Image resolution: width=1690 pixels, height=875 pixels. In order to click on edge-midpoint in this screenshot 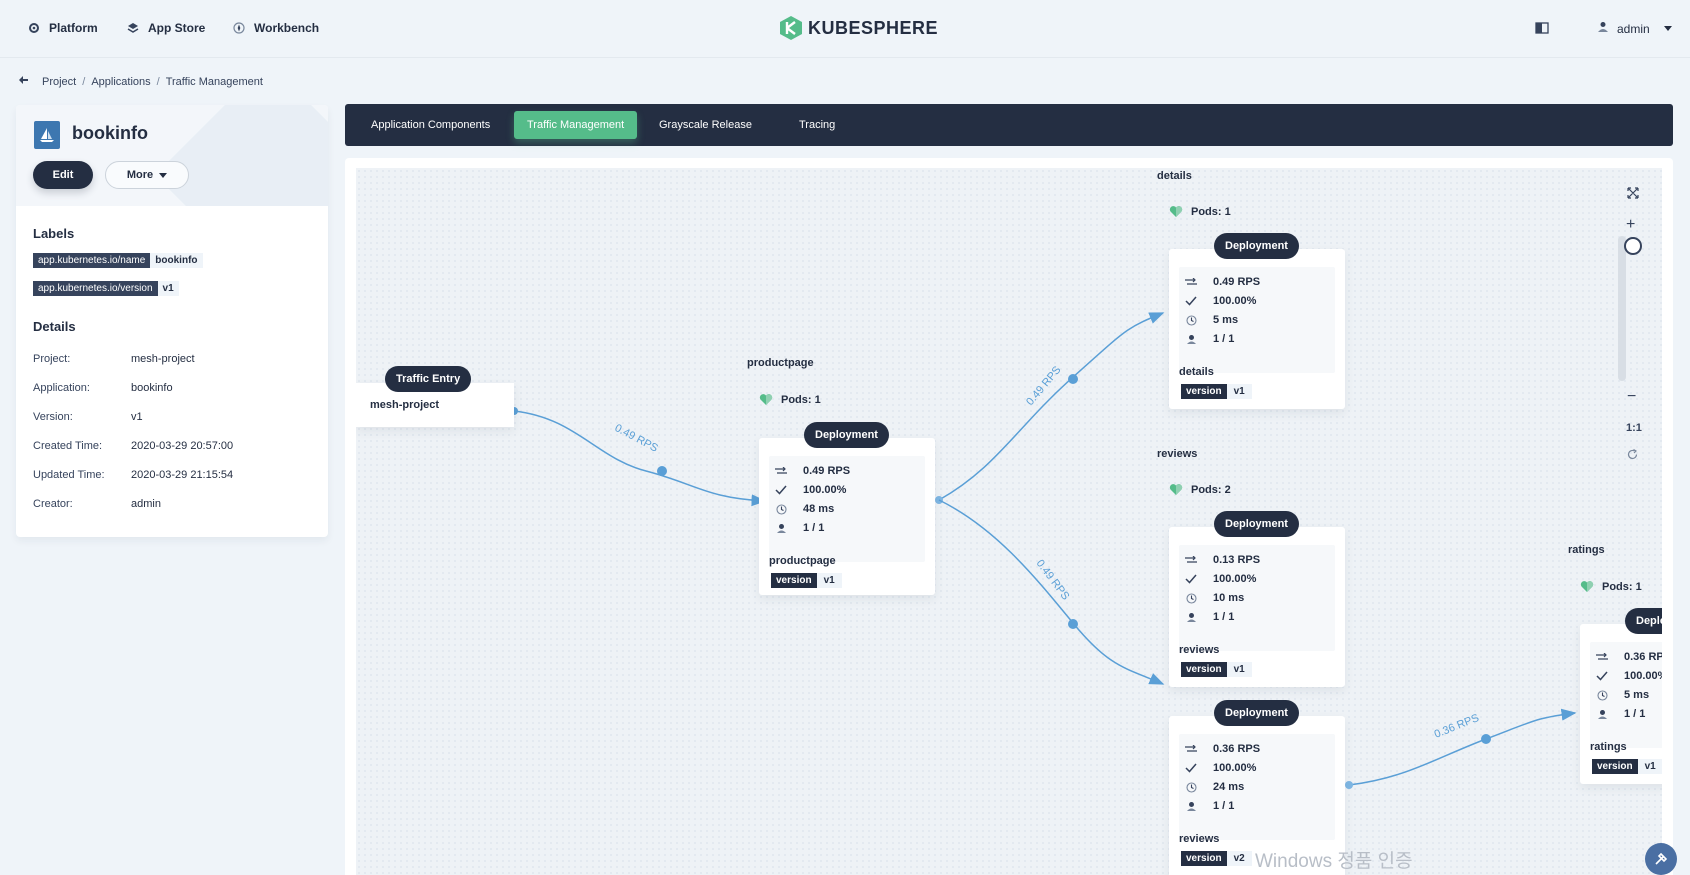, I will do `click(1073, 624)`.